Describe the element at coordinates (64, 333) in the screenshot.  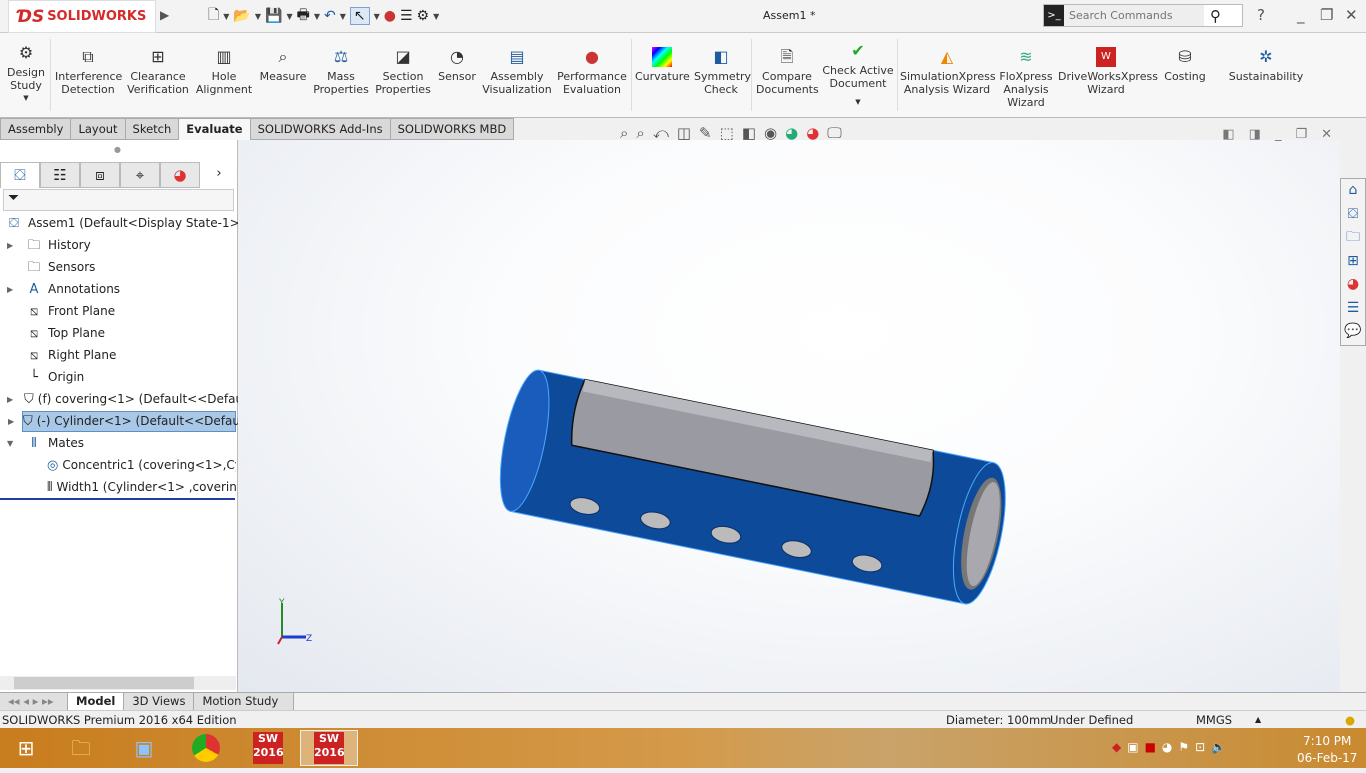
I see `tree-item-top-plane: ⧅ Top Plane` at that location.